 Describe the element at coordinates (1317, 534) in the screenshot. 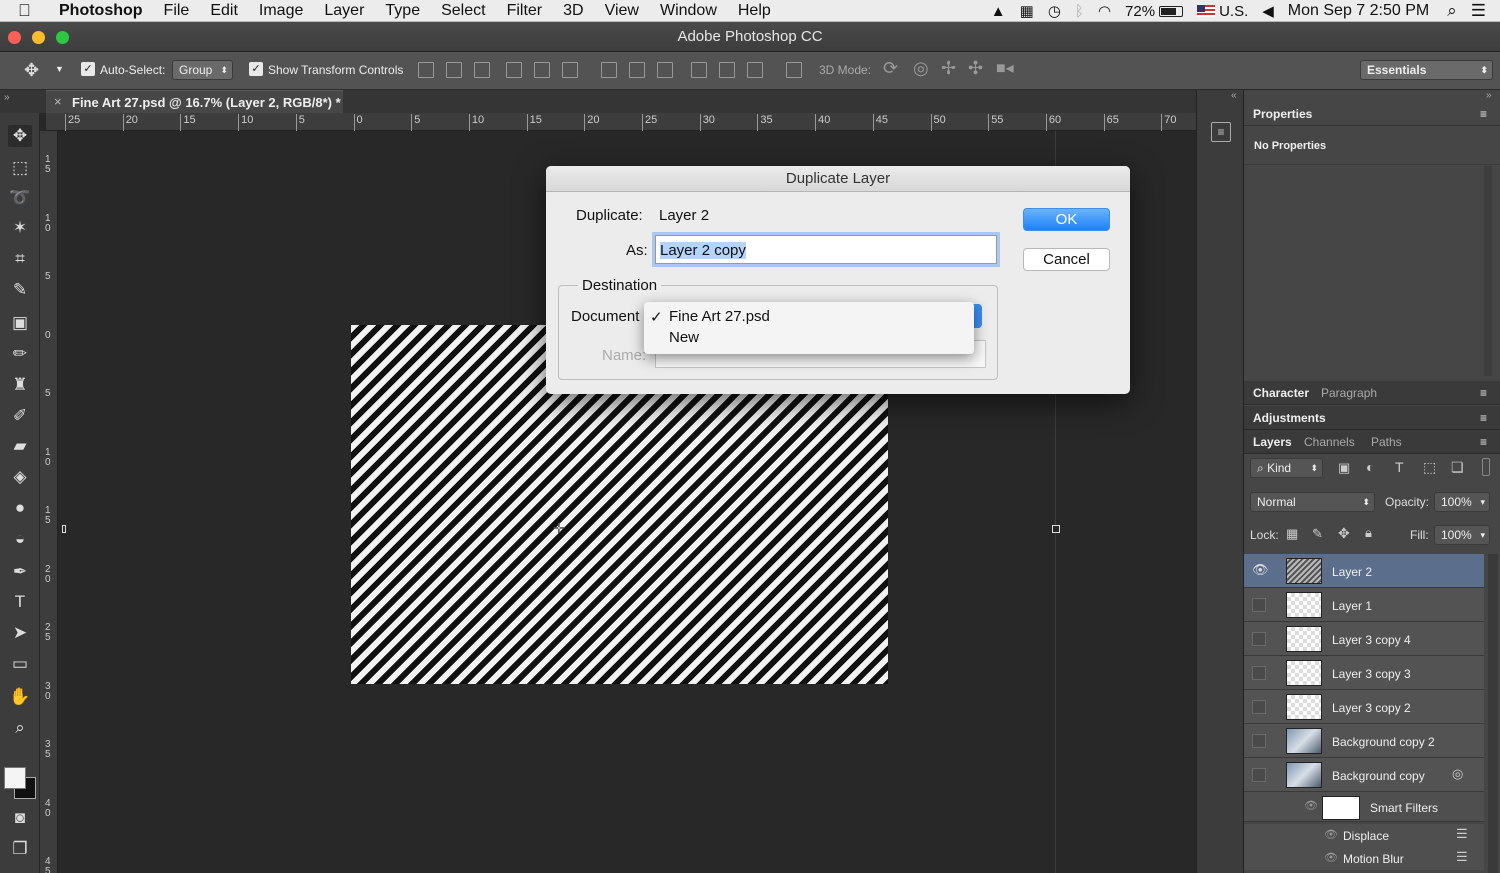

I see `lock-pixels-icon: ✎` at that location.